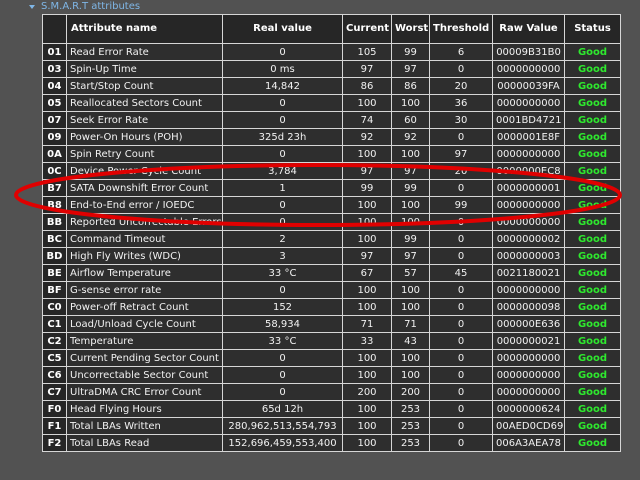 The width and height of the screenshot is (640, 480). Describe the element at coordinates (367, 324) in the screenshot. I see `current-value: 71` at that location.